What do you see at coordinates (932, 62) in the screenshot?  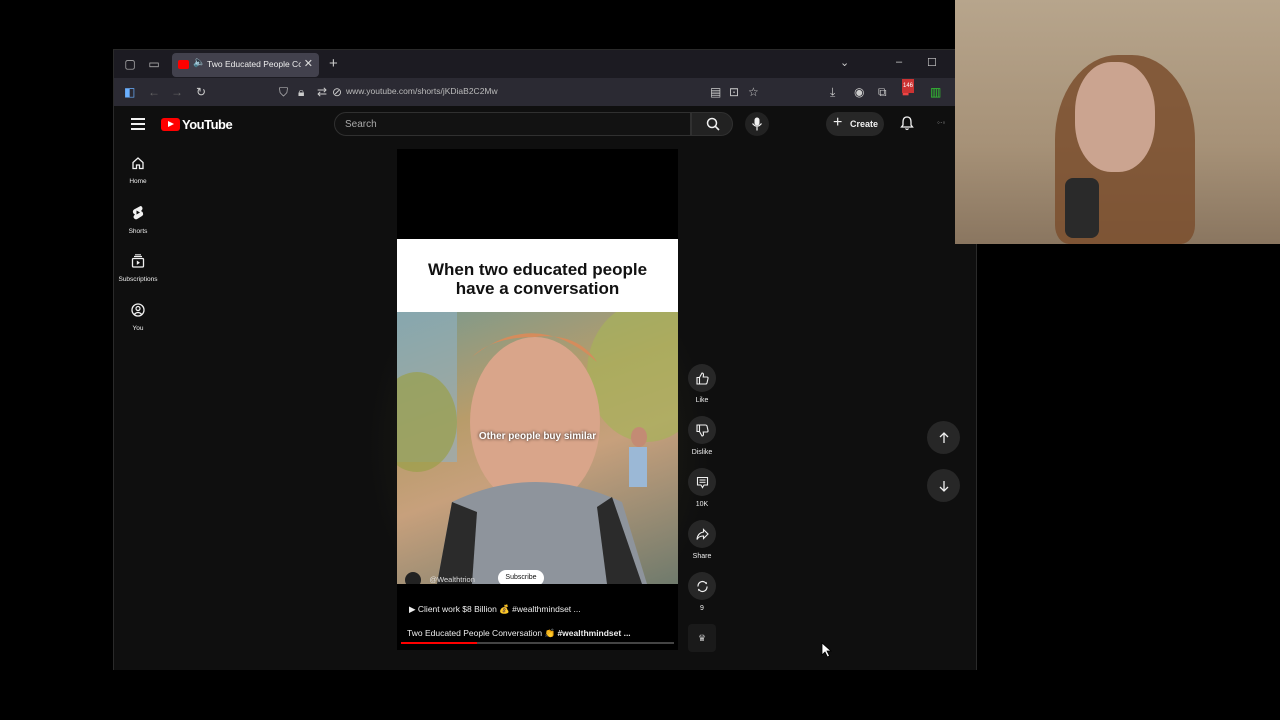 I see `maximize-icon: ☐` at bounding box center [932, 62].